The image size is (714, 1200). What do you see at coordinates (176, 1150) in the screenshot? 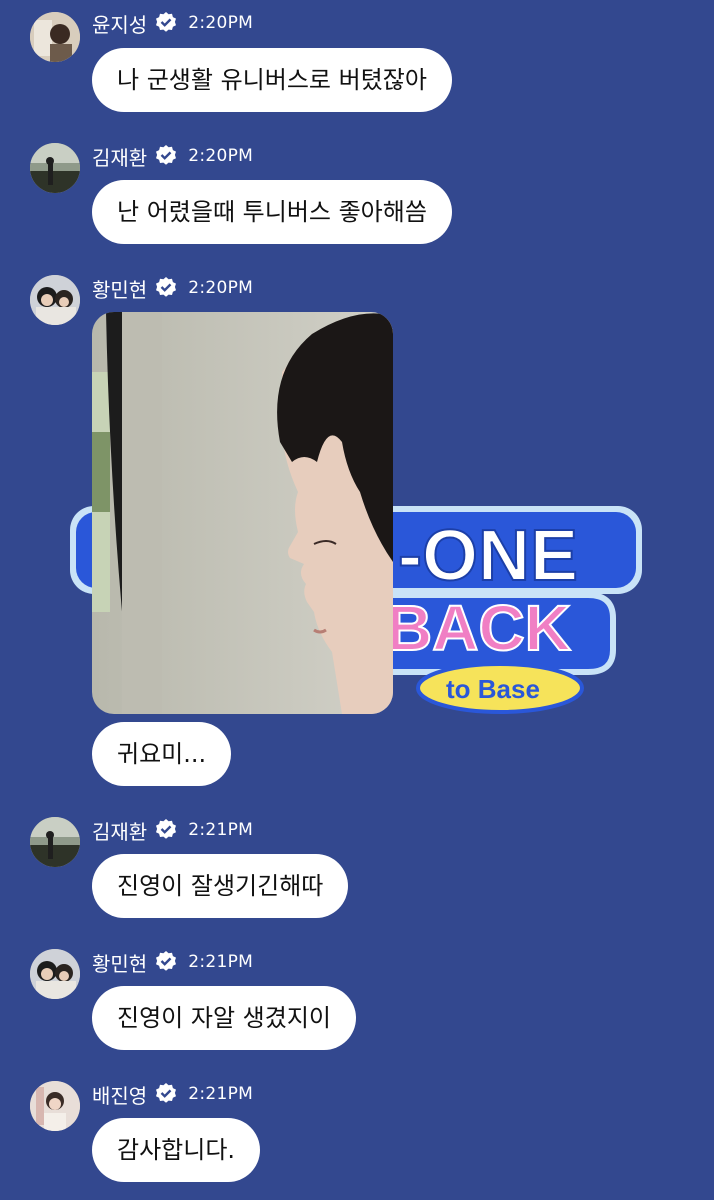
I see `message-bubble: 감사합니다.` at bounding box center [176, 1150].